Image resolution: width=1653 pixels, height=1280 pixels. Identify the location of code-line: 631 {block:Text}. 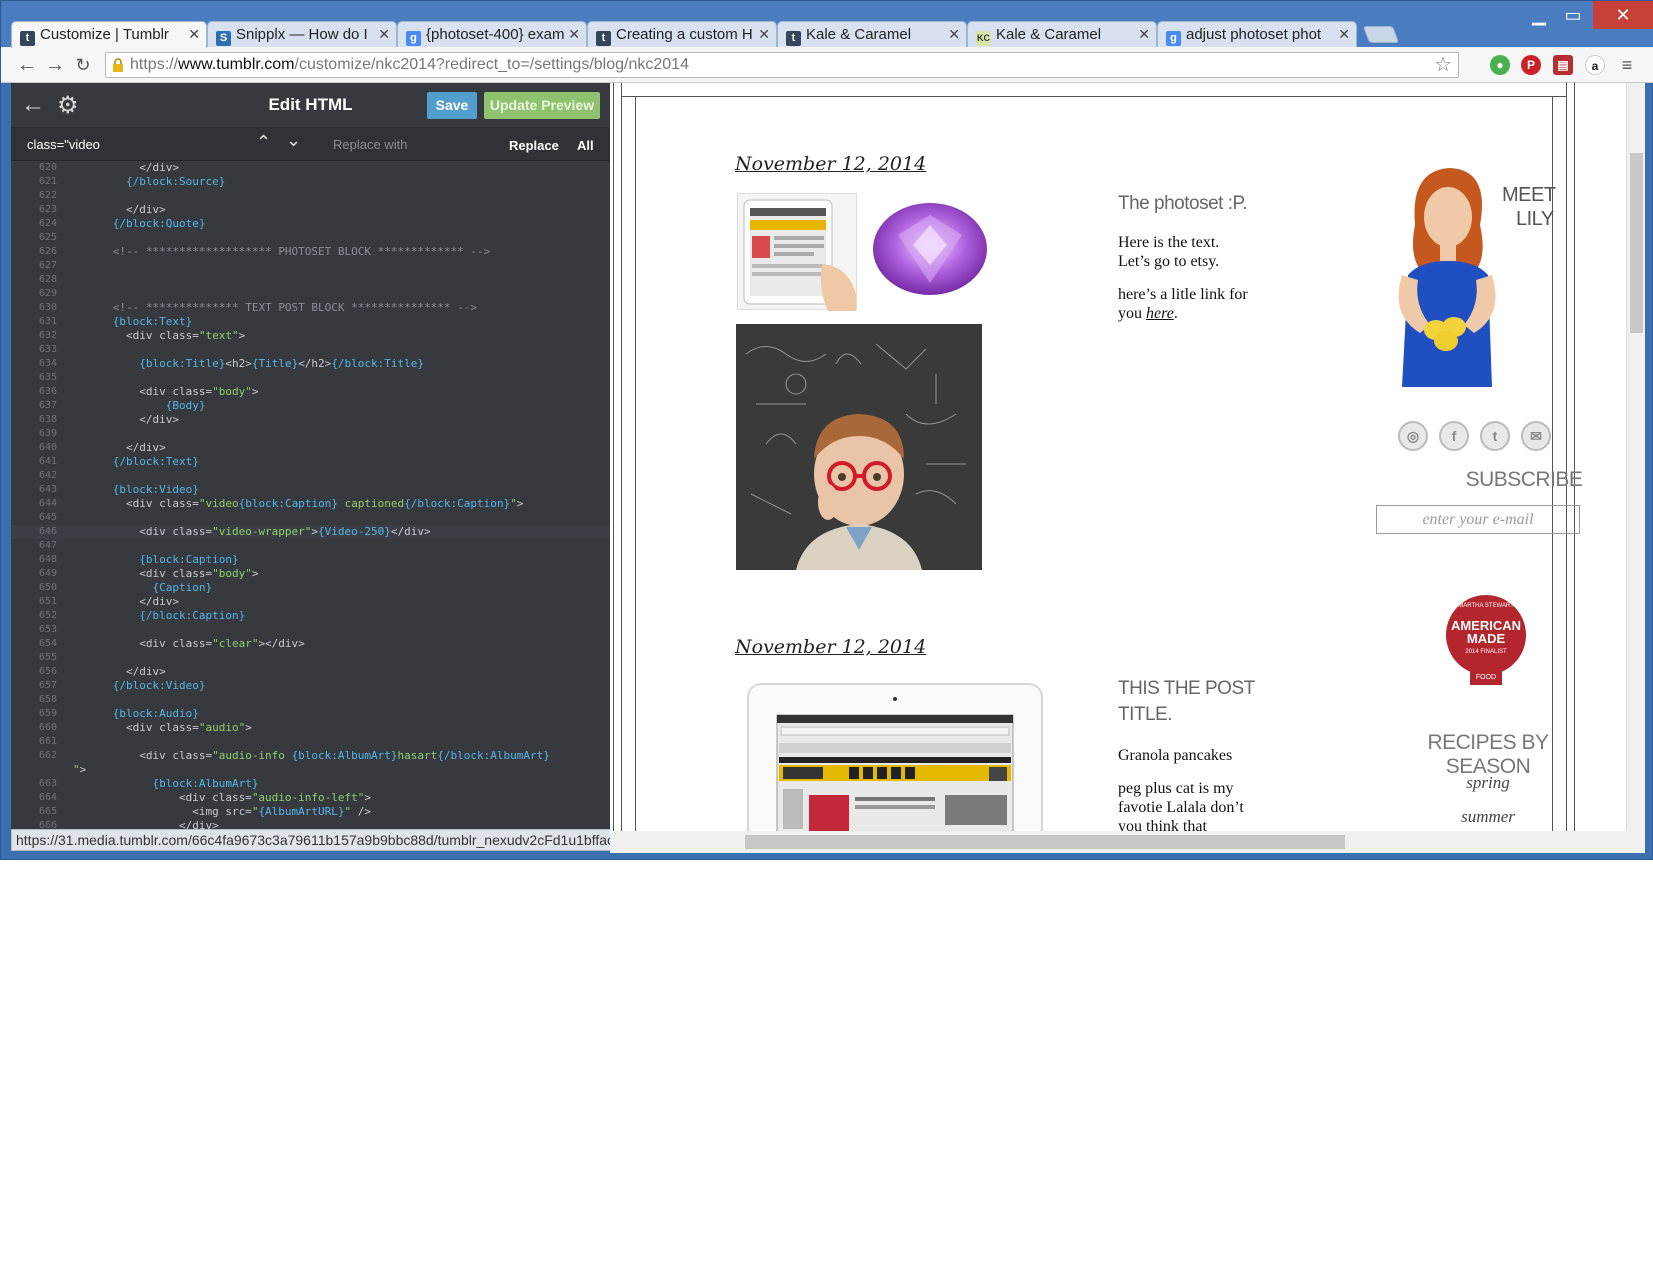
(310, 322).